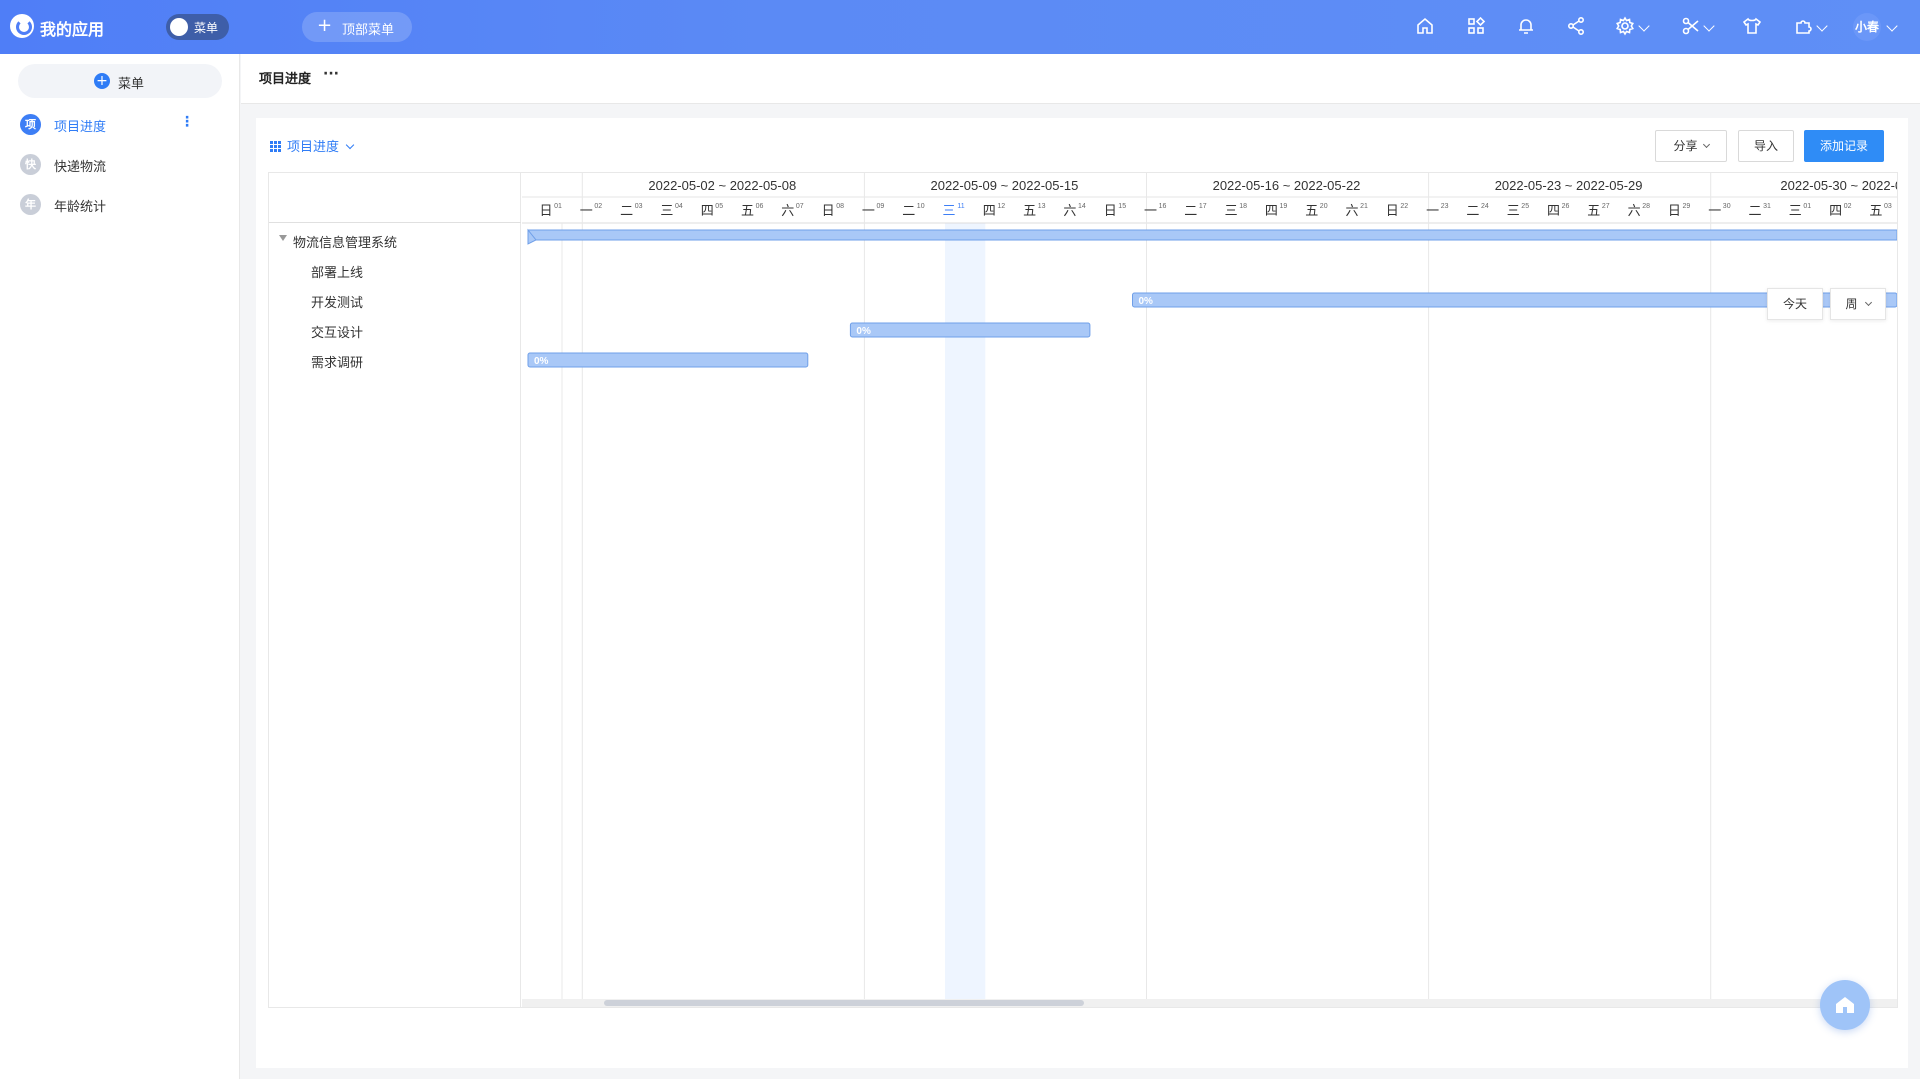  What do you see at coordinates (1685, 146) in the screenshot?
I see `share-label: 分享` at bounding box center [1685, 146].